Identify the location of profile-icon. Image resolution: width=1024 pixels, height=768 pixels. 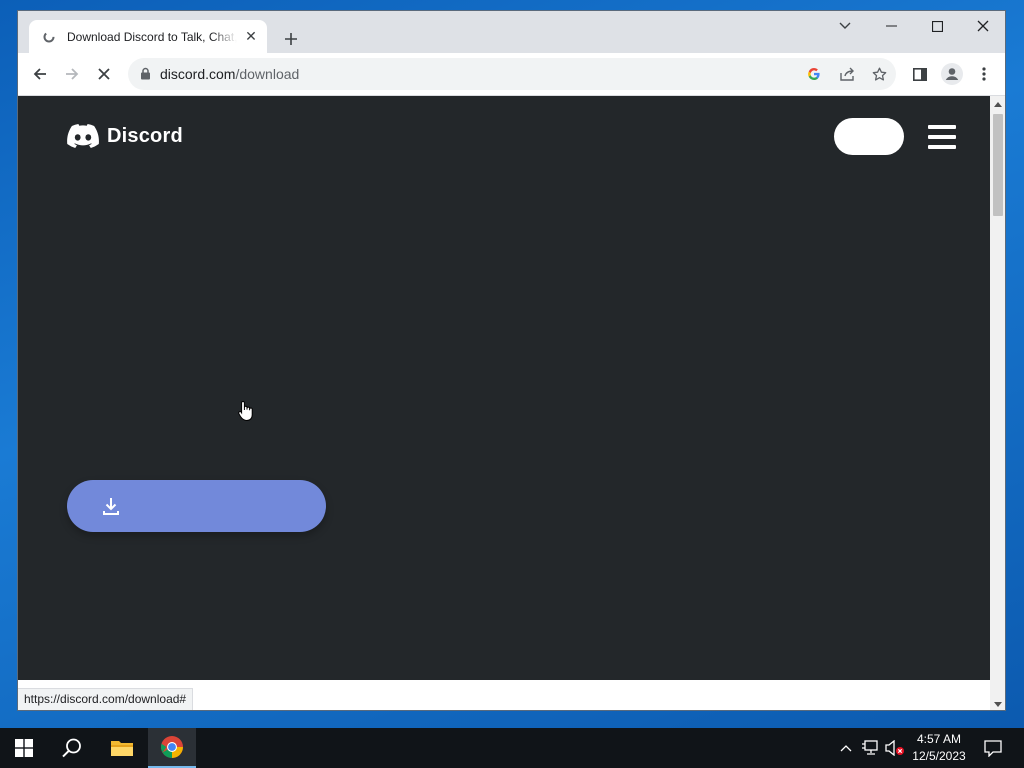
(952, 74).